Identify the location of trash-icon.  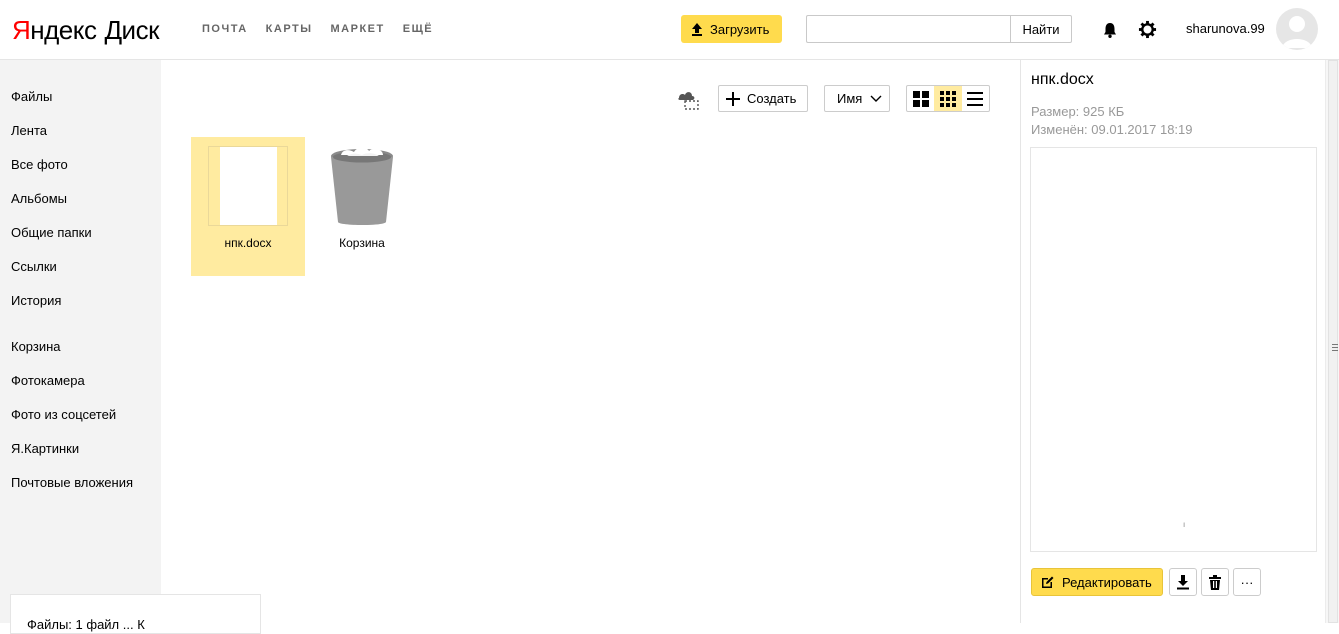
(1215, 582).